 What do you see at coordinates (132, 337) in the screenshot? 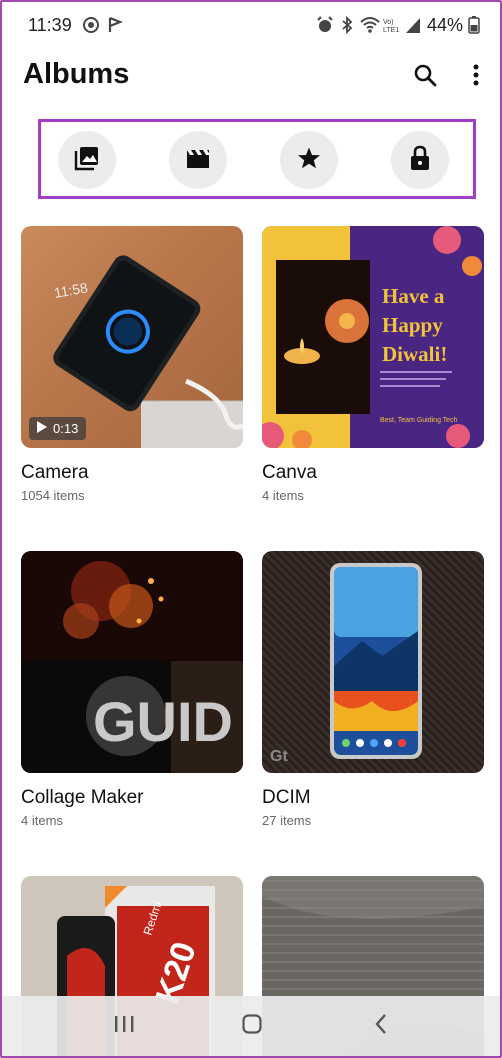
I see `album-thumbnail: 11:58 0:13` at bounding box center [132, 337].